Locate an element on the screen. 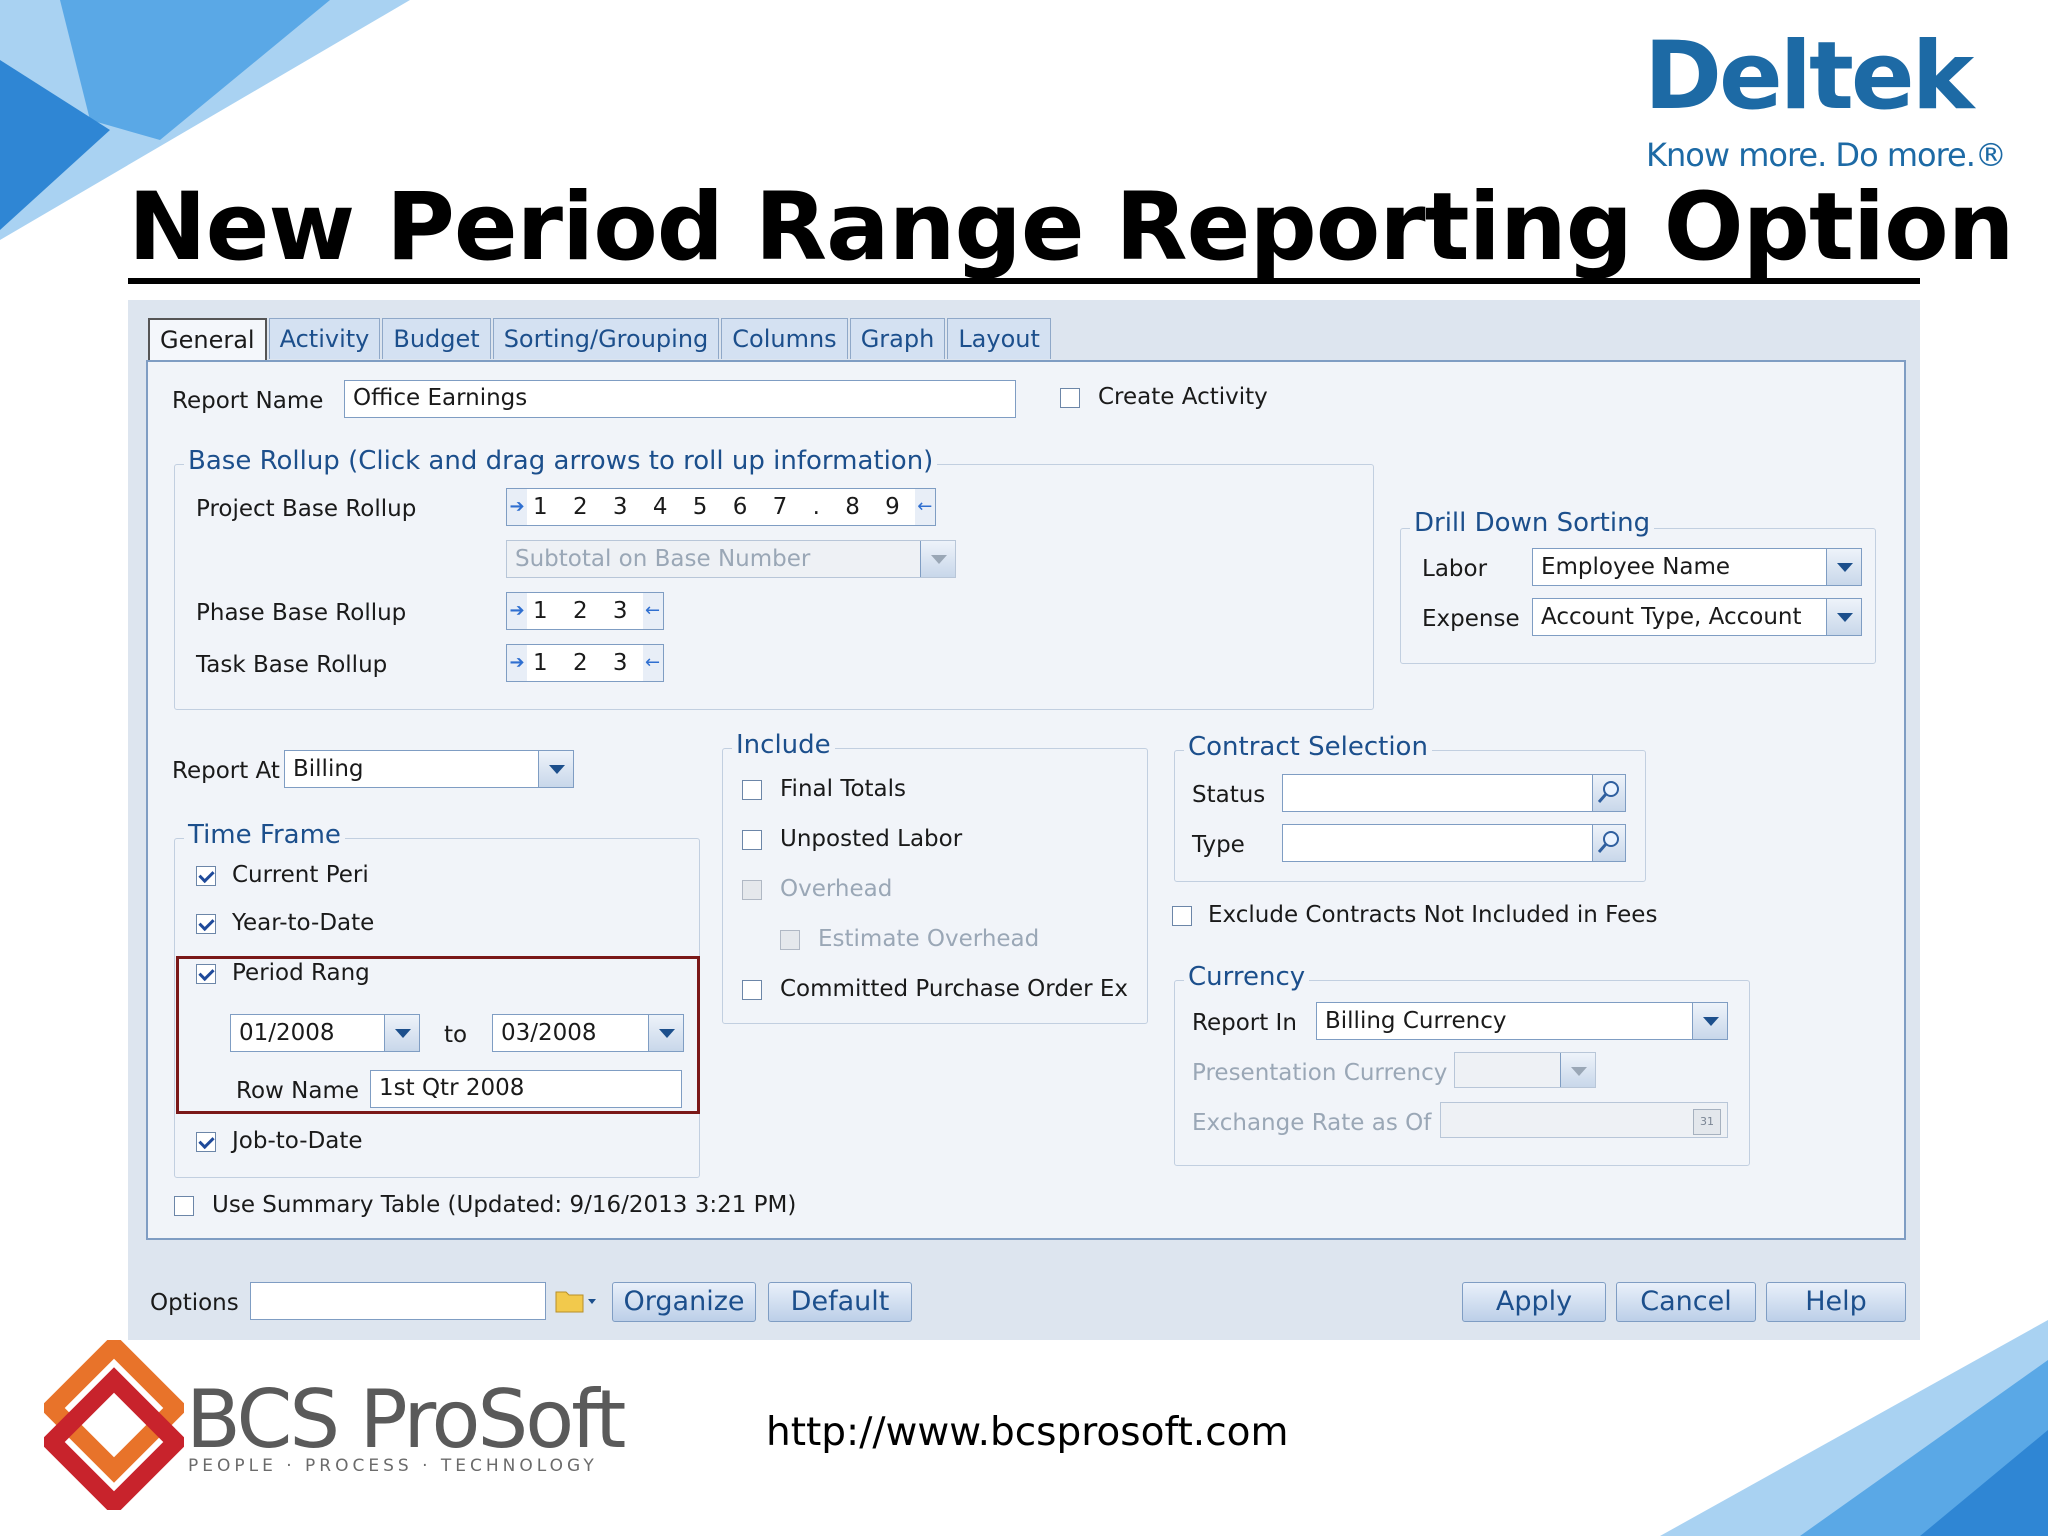 Image resolution: width=2048 pixels, height=1536 pixels. tab-general: General is located at coordinates (207, 339).